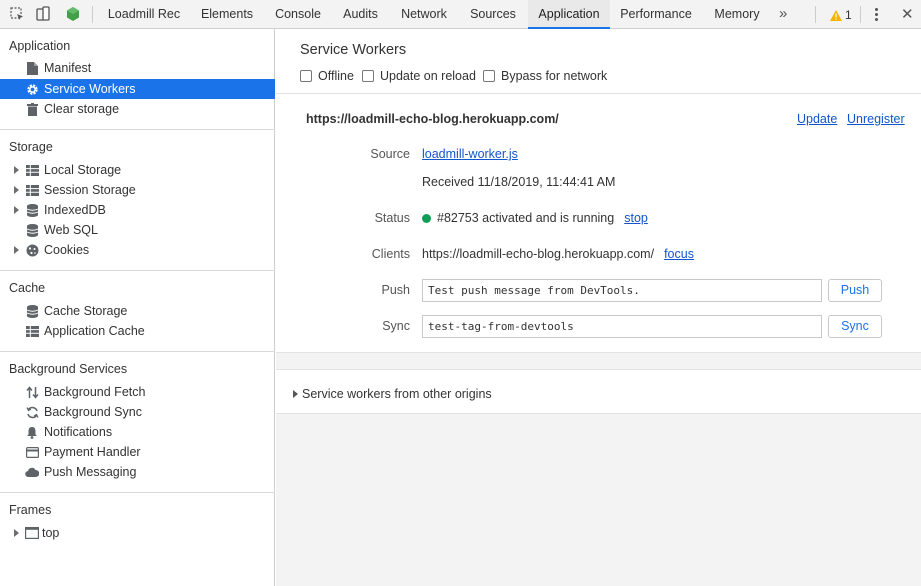  I want to click on sidebar-item-local-storage: Local Storage, so click(137, 170).